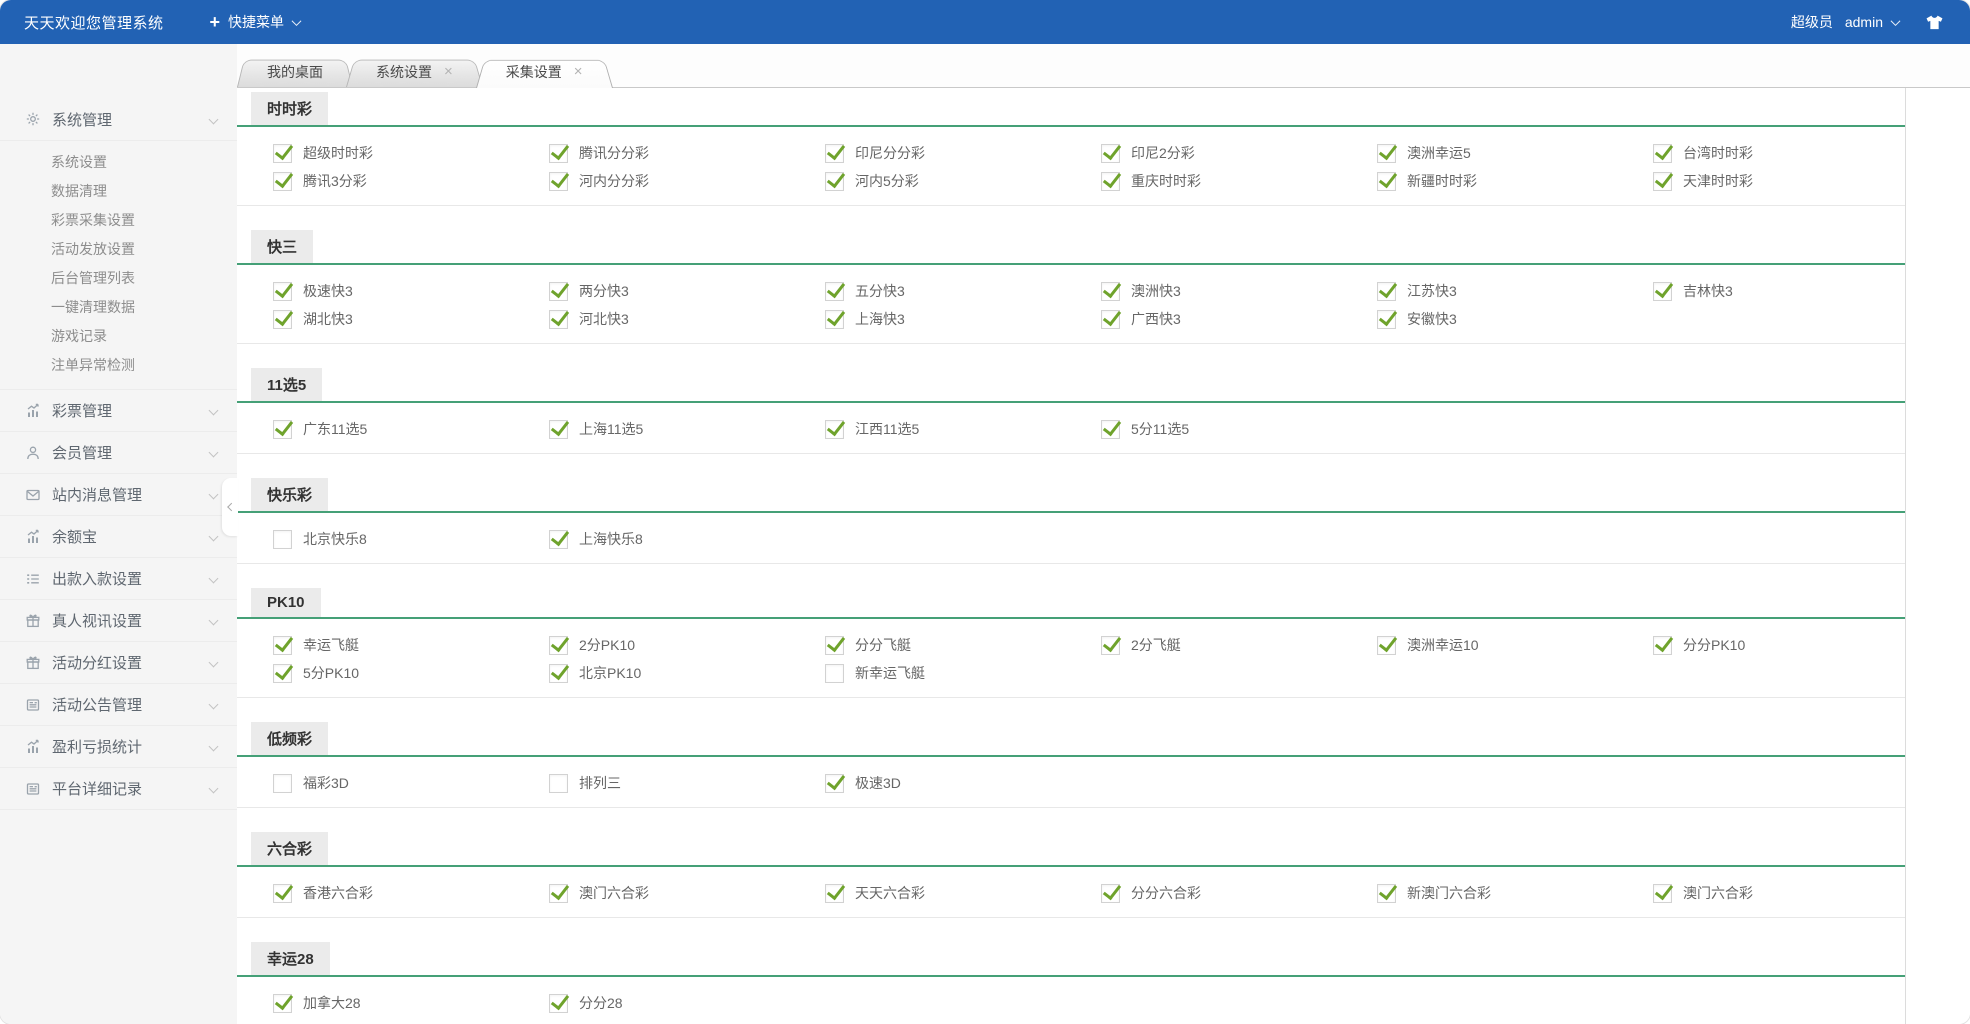 This screenshot has height=1024, width=1970. Describe the element at coordinates (118, 277) in the screenshot. I see `sidebar-subitem-后台管理列表: 后台管理列表` at that location.